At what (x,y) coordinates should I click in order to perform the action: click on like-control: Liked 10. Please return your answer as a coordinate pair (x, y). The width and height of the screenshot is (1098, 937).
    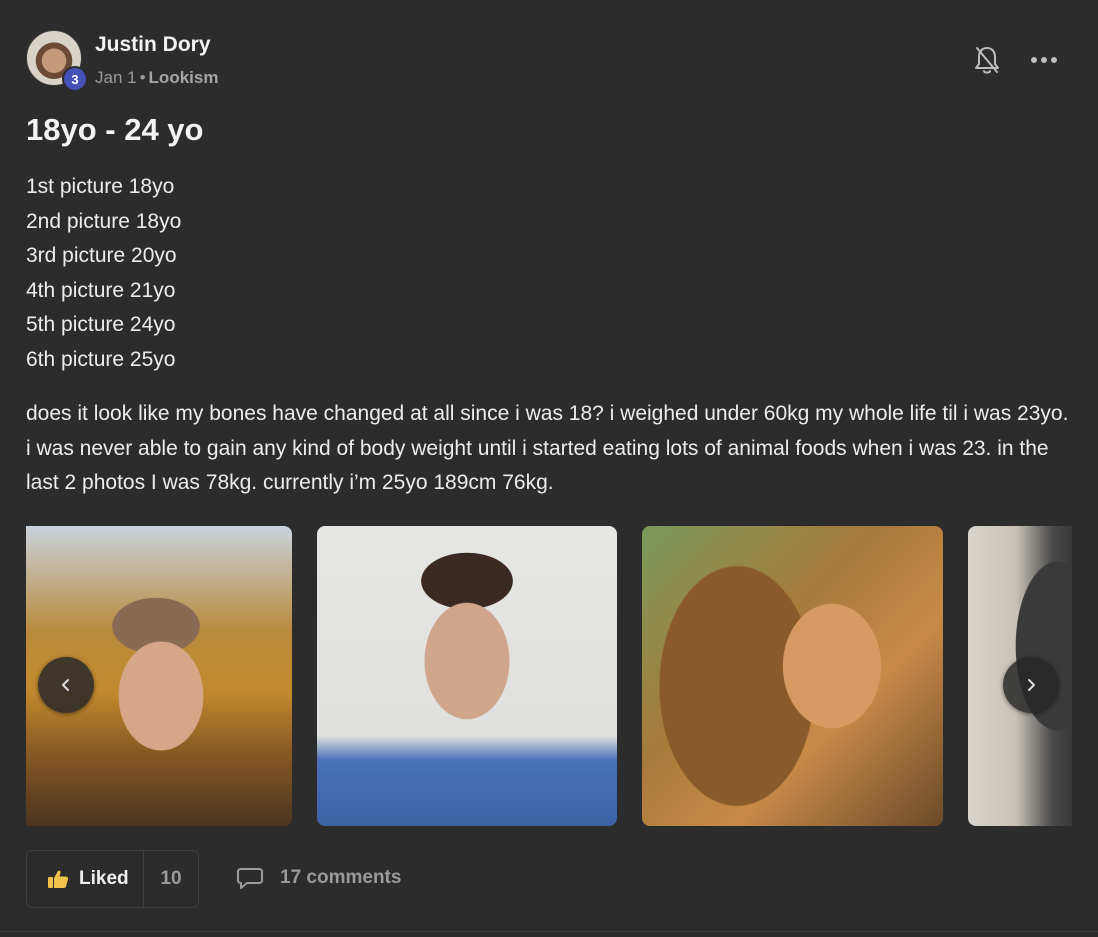
    Looking at the image, I should click on (112, 879).